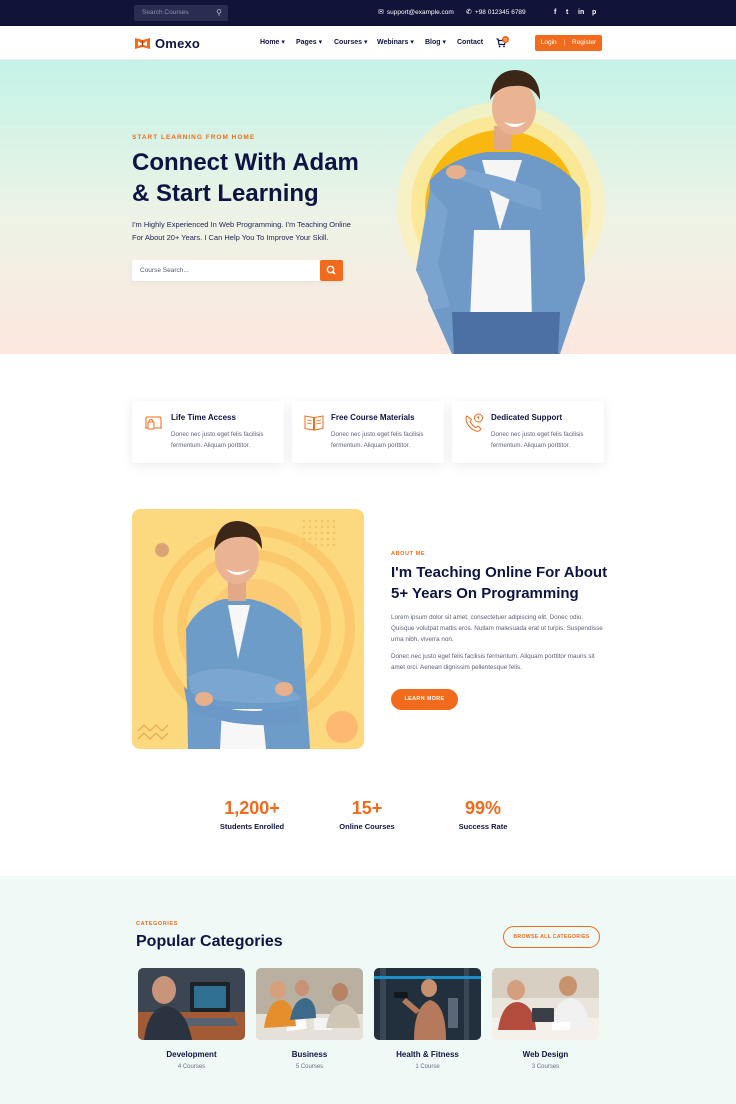 This screenshot has height=1104, width=736. I want to click on stat-label: Students Enrolled, so click(252, 826).